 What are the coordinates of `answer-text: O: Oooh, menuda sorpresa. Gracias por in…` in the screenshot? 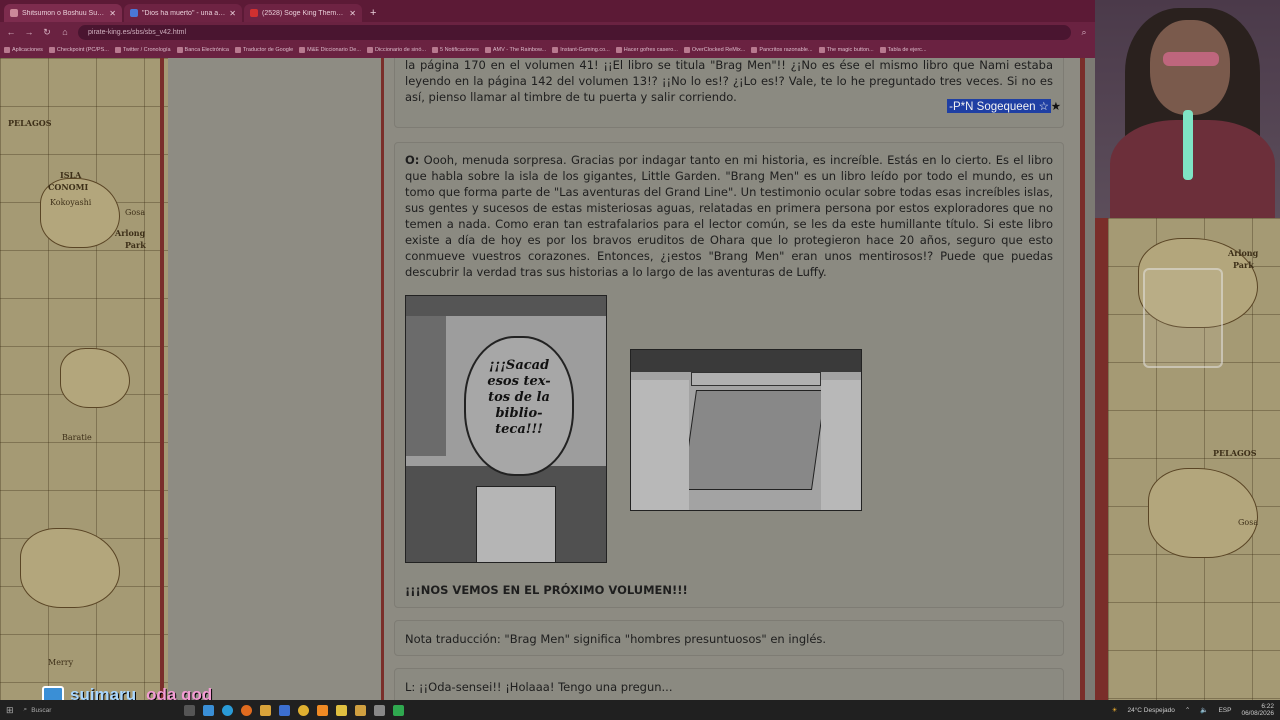 It's located at (729, 216).